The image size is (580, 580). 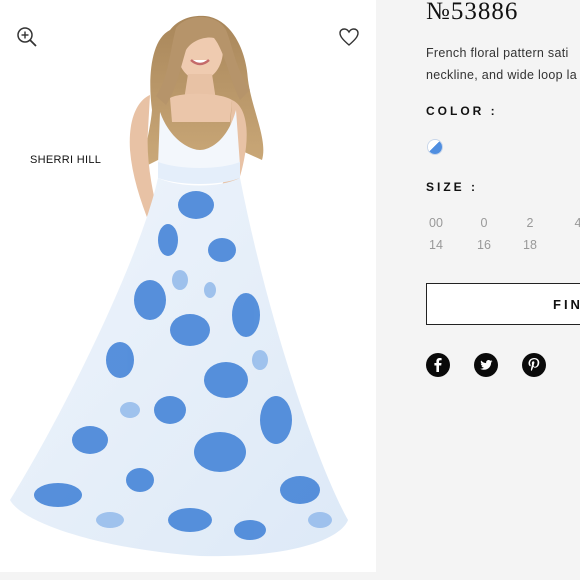 I want to click on description-line: French floral pattern sati, so click(x=497, y=53).